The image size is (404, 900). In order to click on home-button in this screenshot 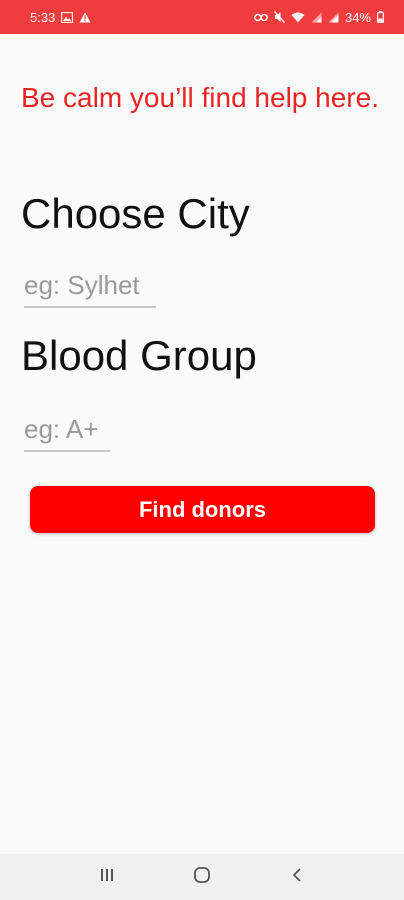, I will do `click(202, 877)`.